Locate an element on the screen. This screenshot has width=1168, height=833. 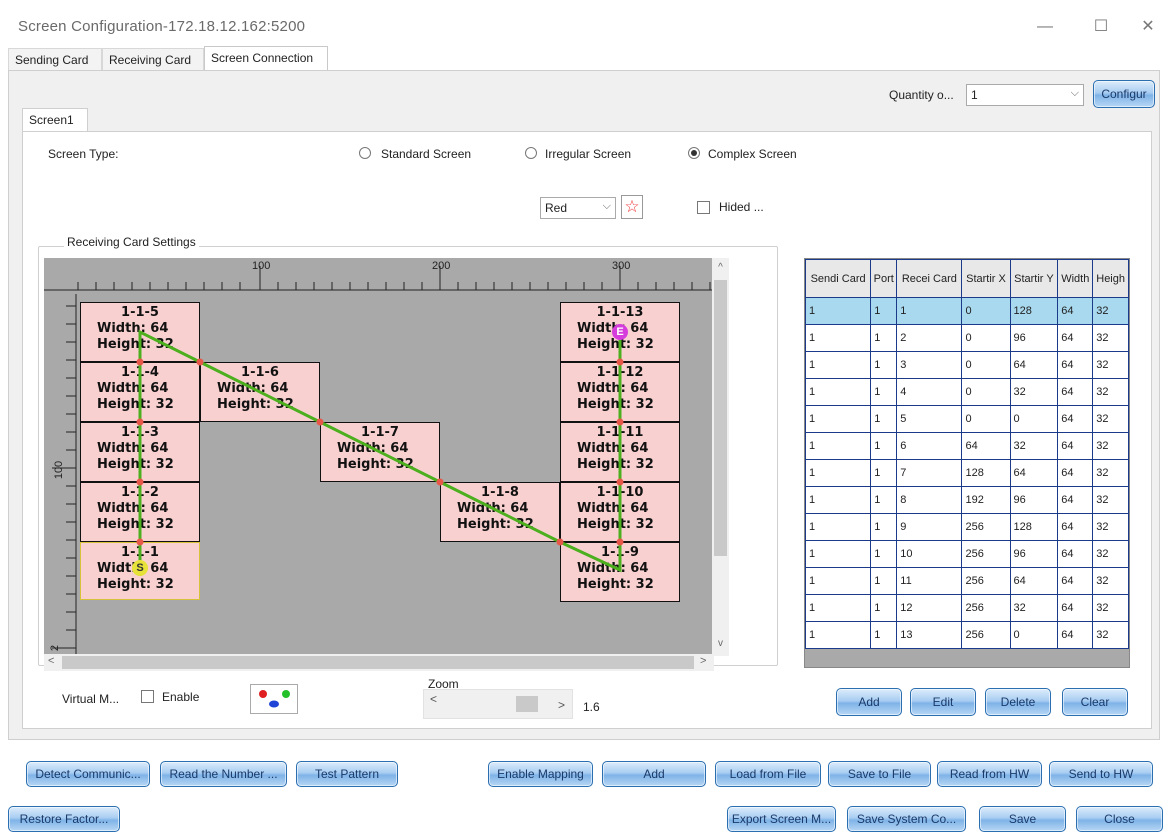
table-cell: 3 is located at coordinates (929, 365).